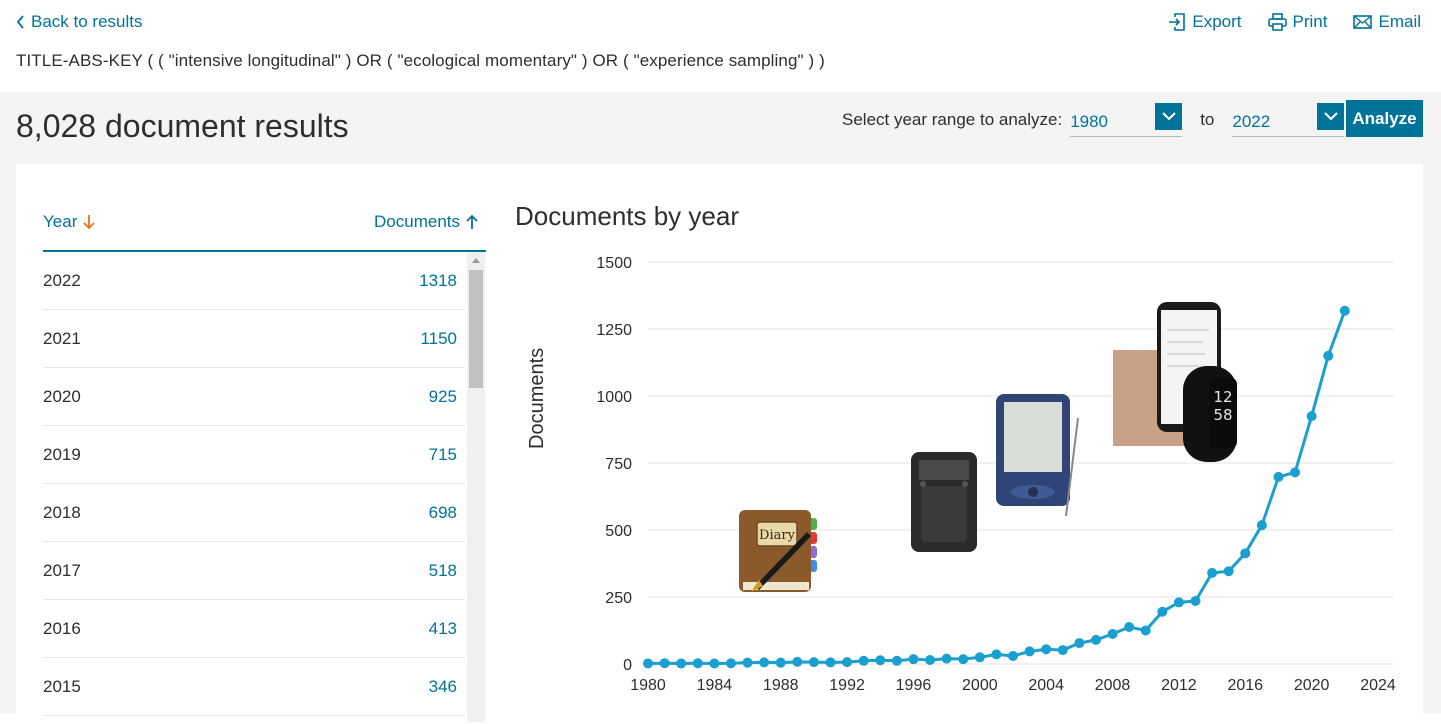 The image size is (1441, 724). What do you see at coordinates (254, 571) in the screenshot?
I see `table-row: 2017 518` at bounding box center [254, 571].